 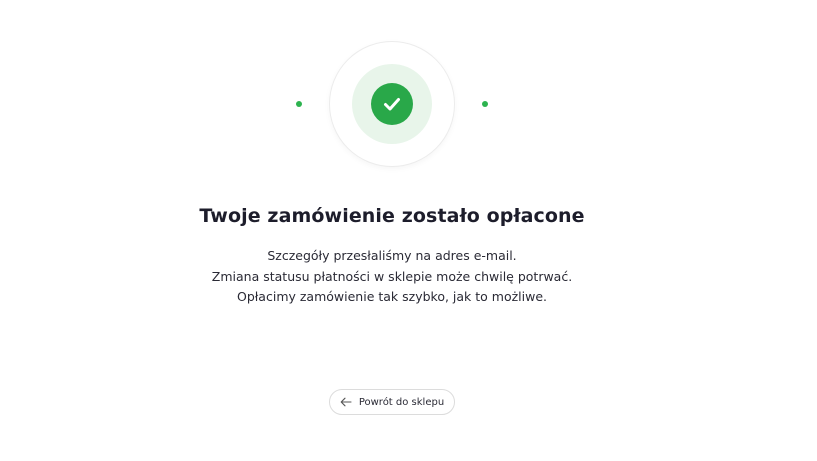 I want to click on decorative-dot-left, so click(x=299, y=104).